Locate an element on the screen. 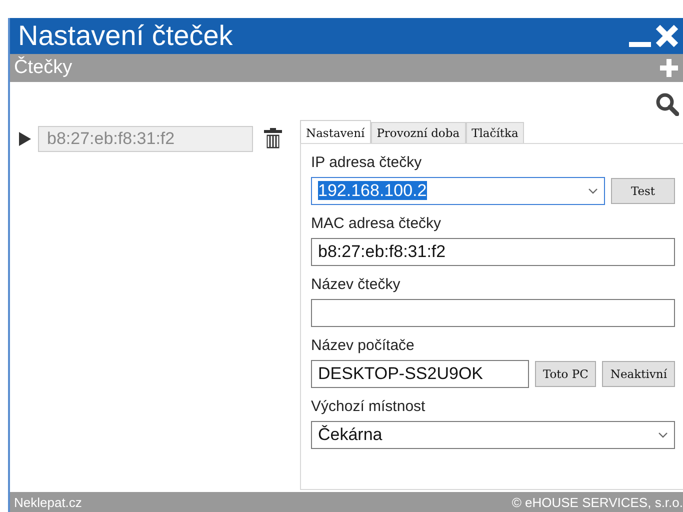 Image resolution: width=683 pixels, height=512 pixels. field-label: MAC adresa čtečky is located at coordinates (376, 223).